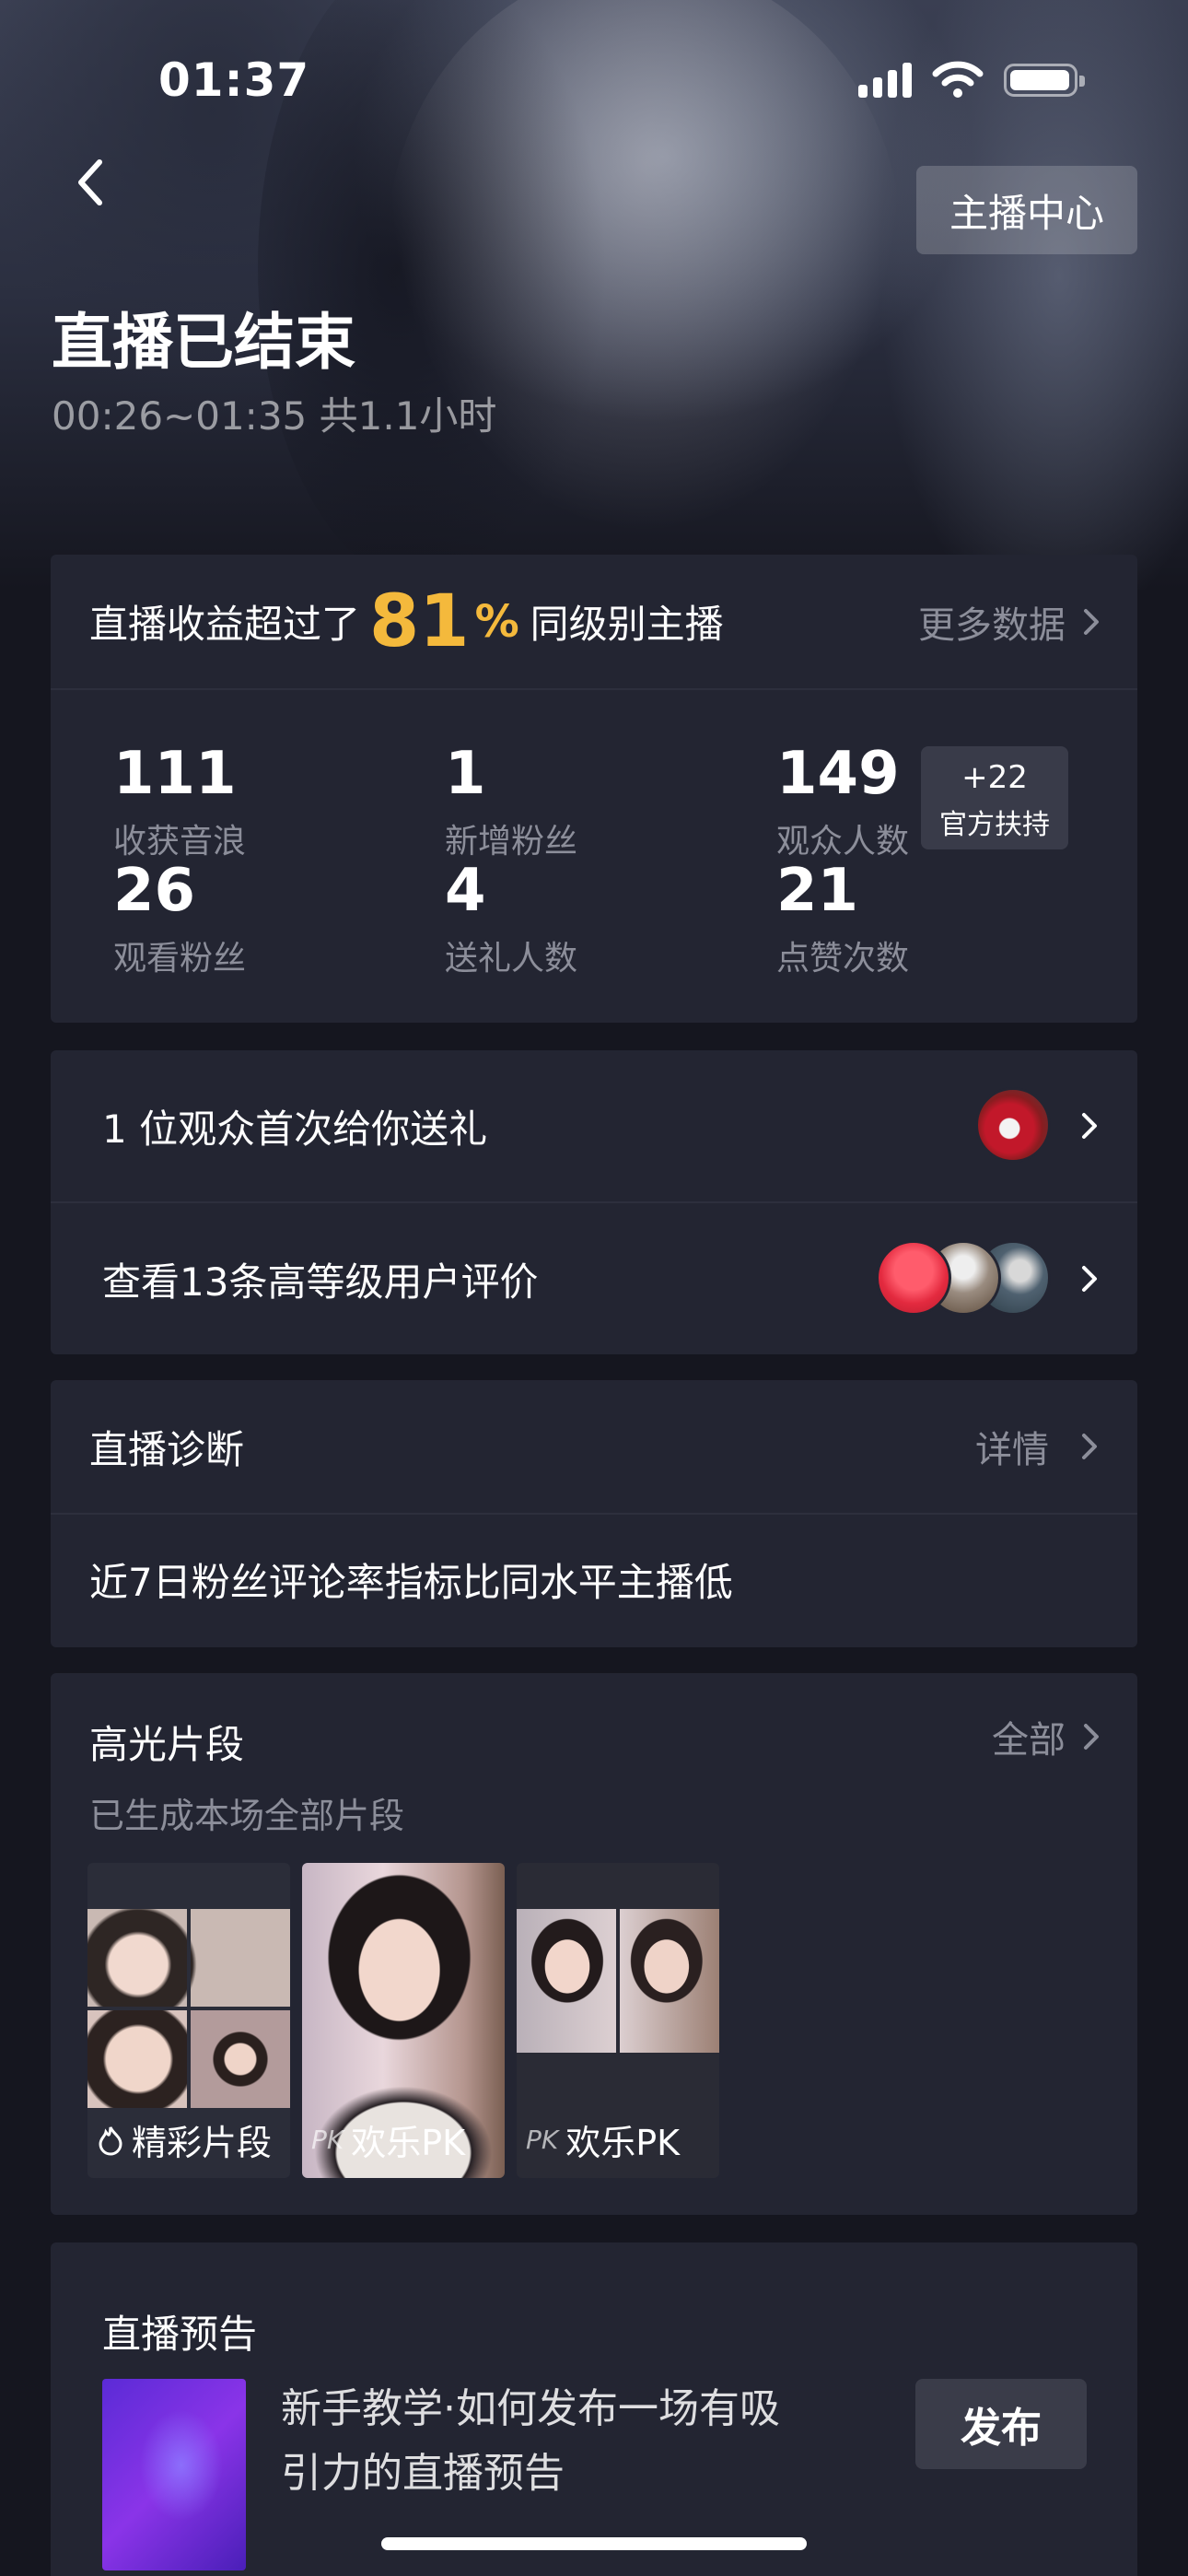 The height and width of the screenshot is (2576, 1188). I want to click on home-indicator, so click(594, 2543).